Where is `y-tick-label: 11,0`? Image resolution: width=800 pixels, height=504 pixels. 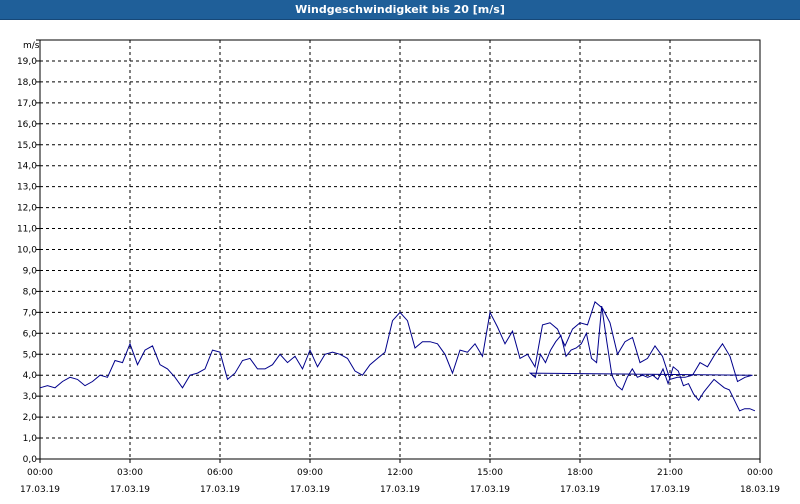
y-tick-label: 11,0 is located at coordinates (27, 230).